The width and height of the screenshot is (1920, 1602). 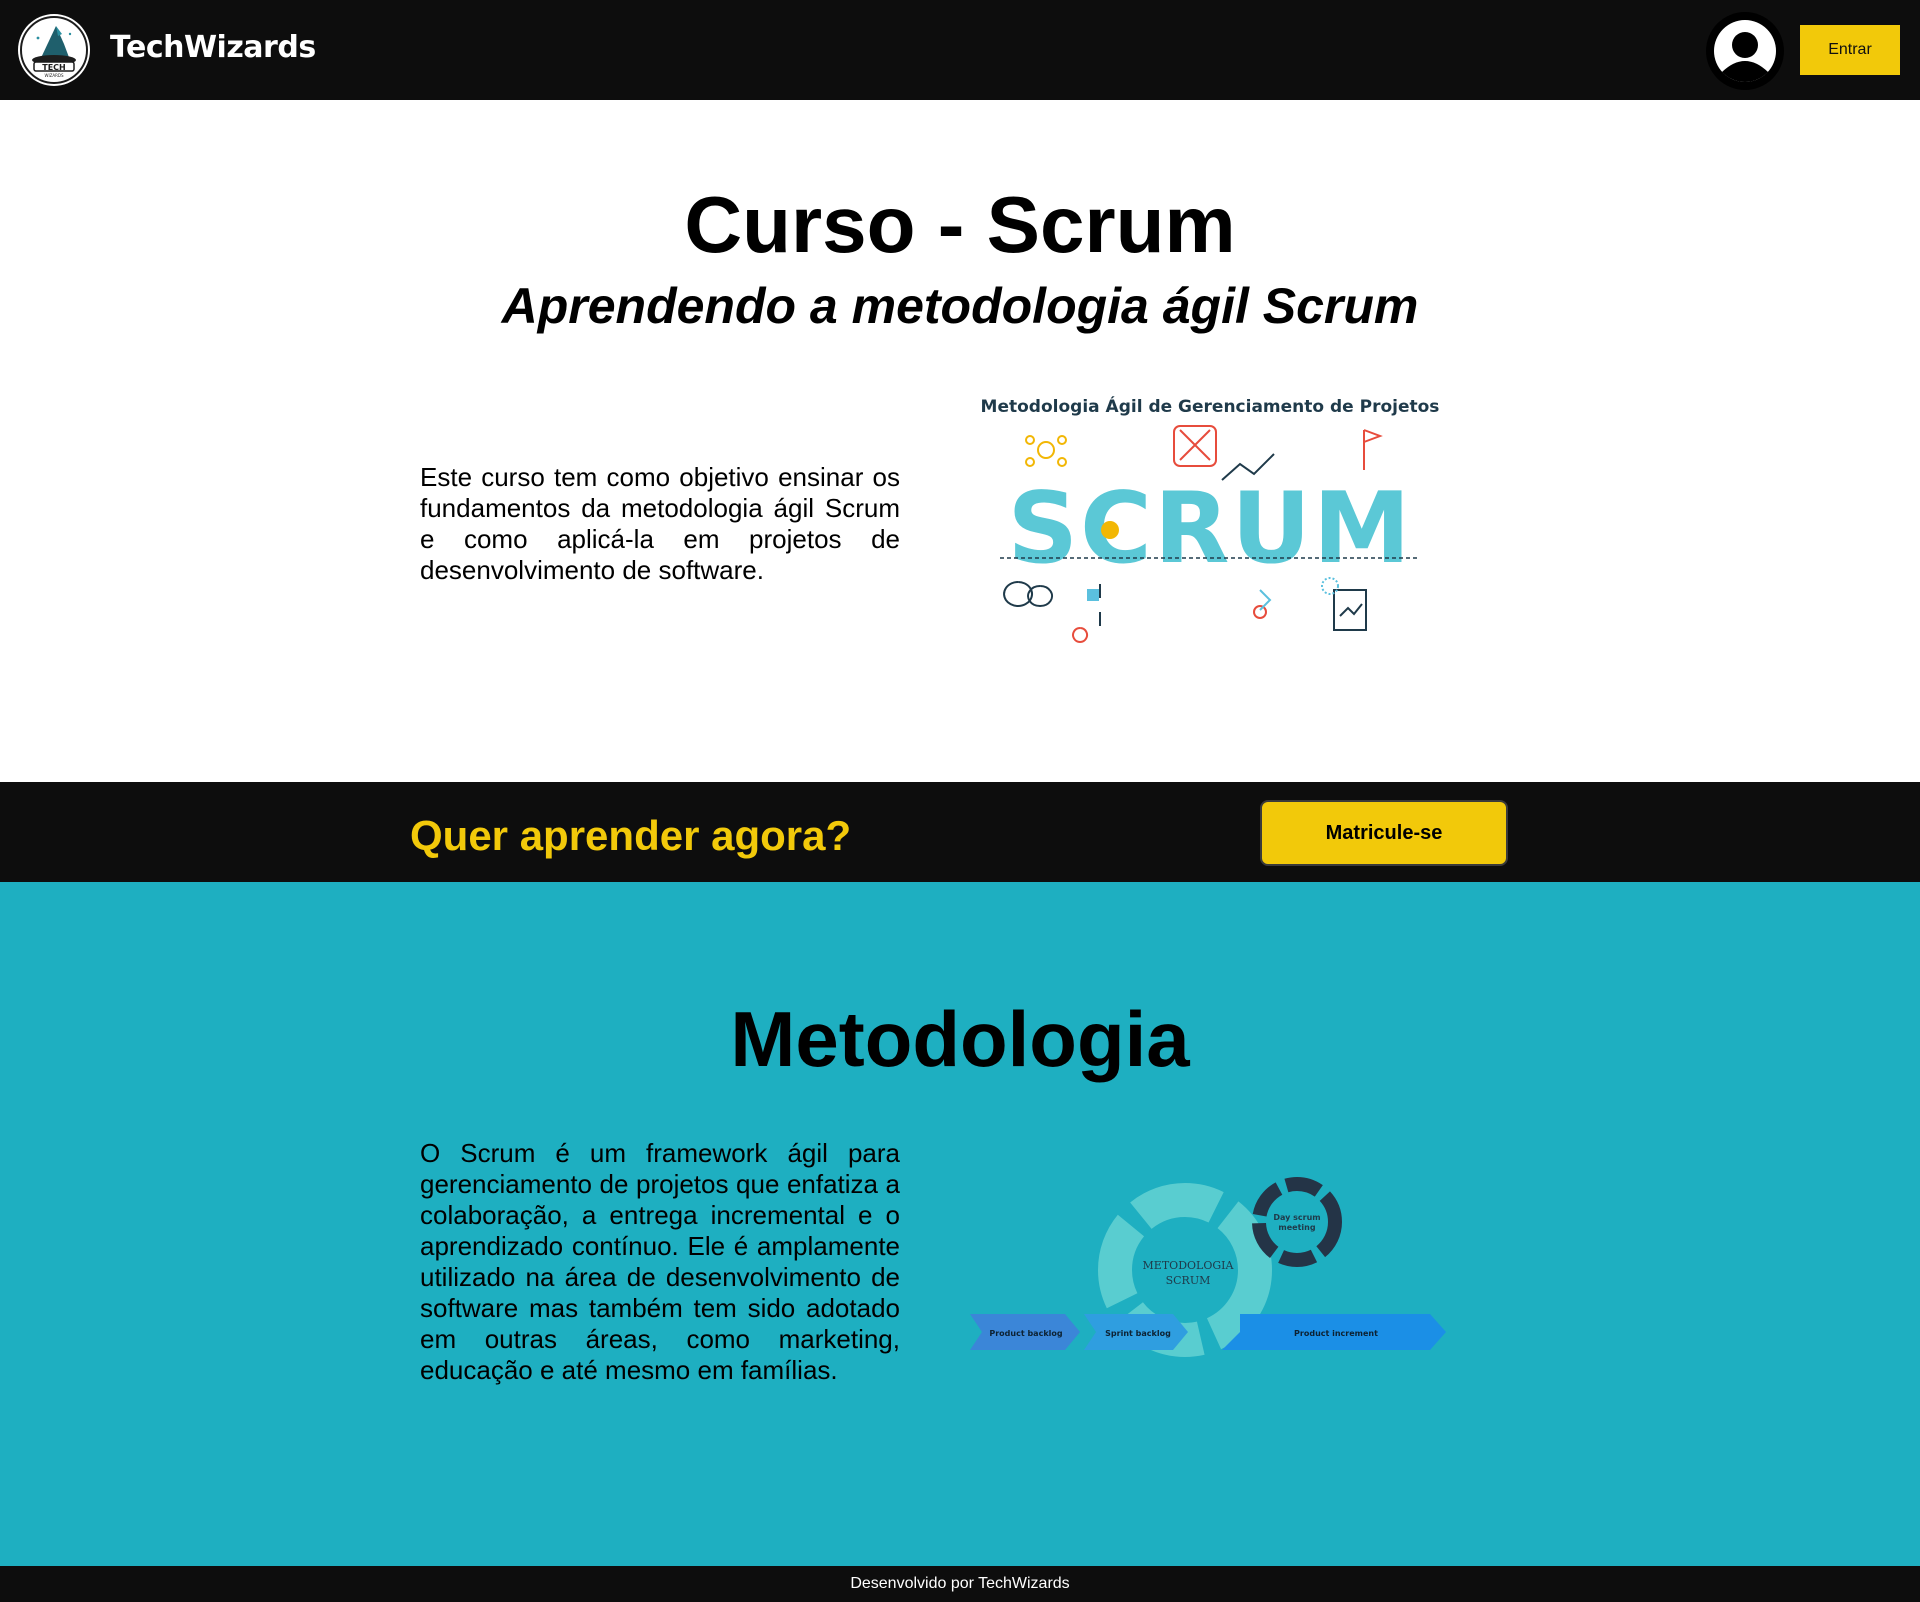 What do you see at coordinates (960, 306) in the screenshot?
I see `page-subtitle: Aprendendo a metodologia ágil Scrum` at bounding box center [960, 306].